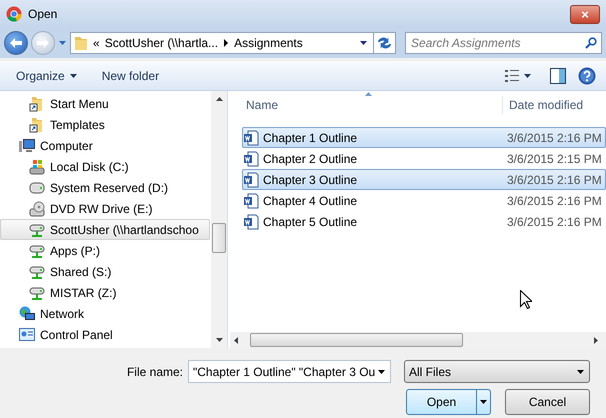  I want to click on scroll-up-icon, so click(219, 99).